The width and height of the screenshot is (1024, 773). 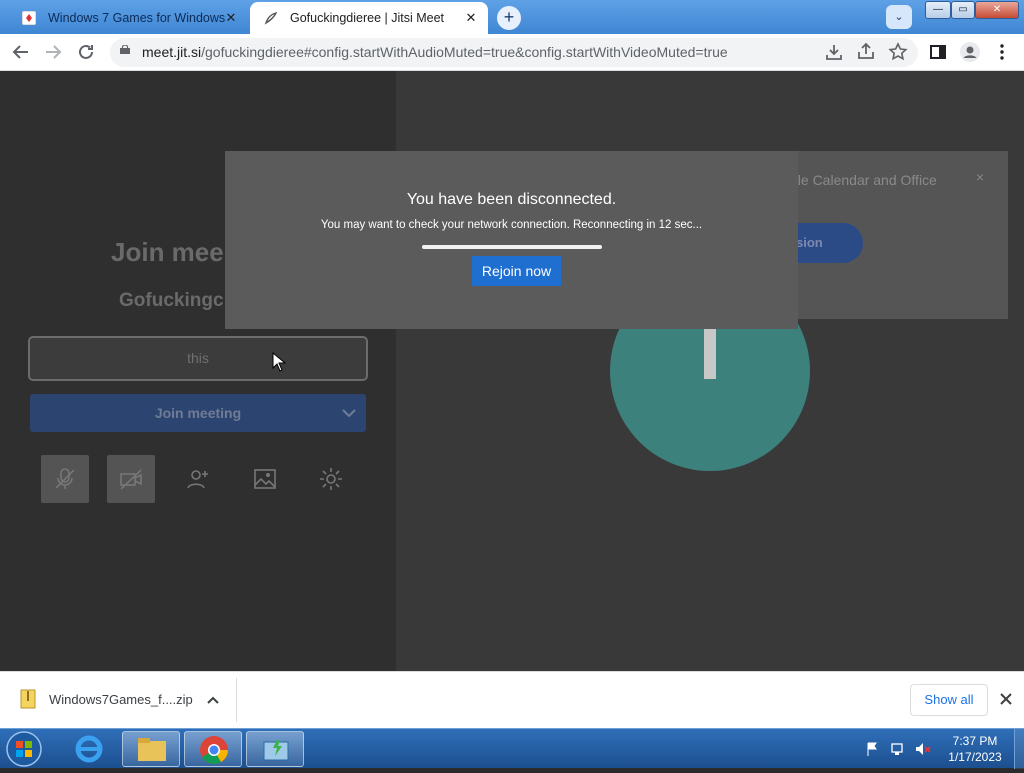 What do you see at coordinates (28, 699) in the screenshot?
I see `zip-file-icon` at bounding box center [28, 699].